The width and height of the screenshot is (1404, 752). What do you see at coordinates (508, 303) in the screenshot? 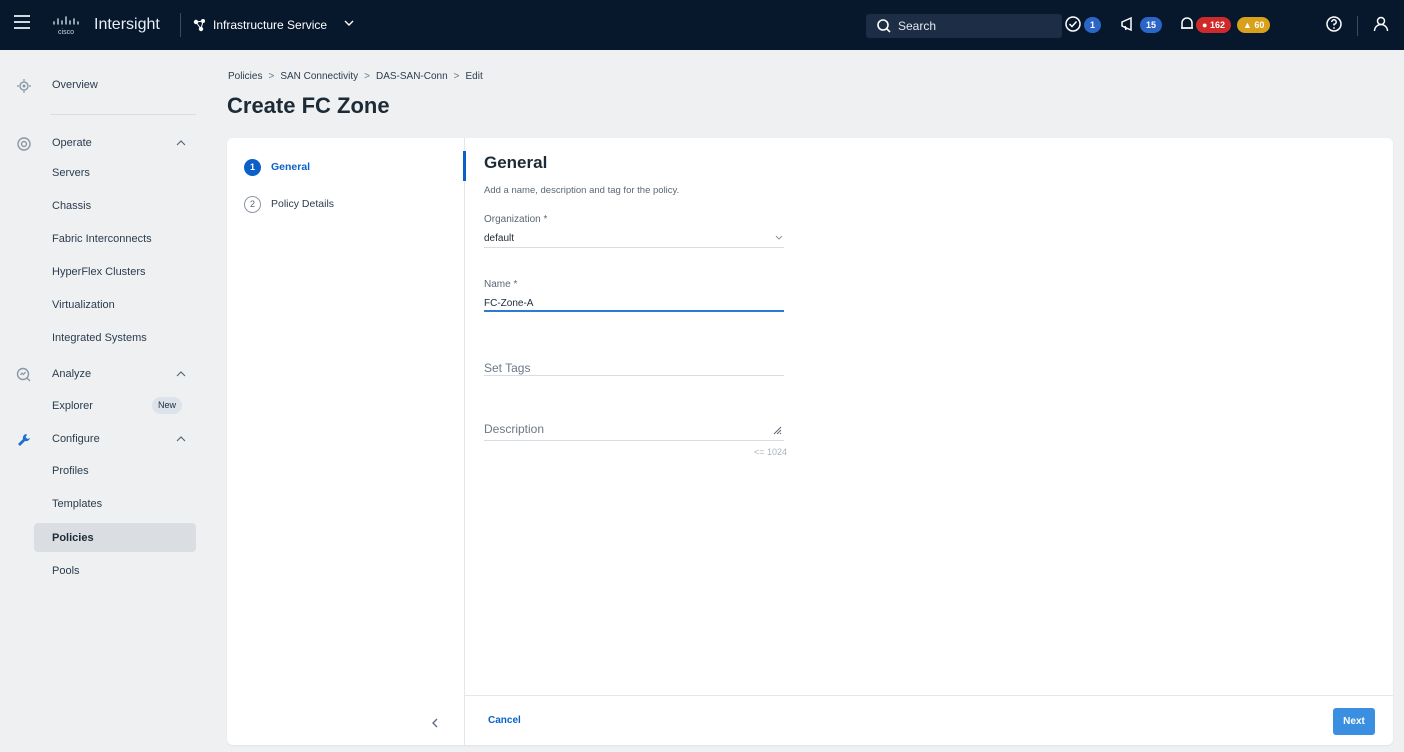
I see `name-input: FC-Zone-A` at bounding box center [508, 303].